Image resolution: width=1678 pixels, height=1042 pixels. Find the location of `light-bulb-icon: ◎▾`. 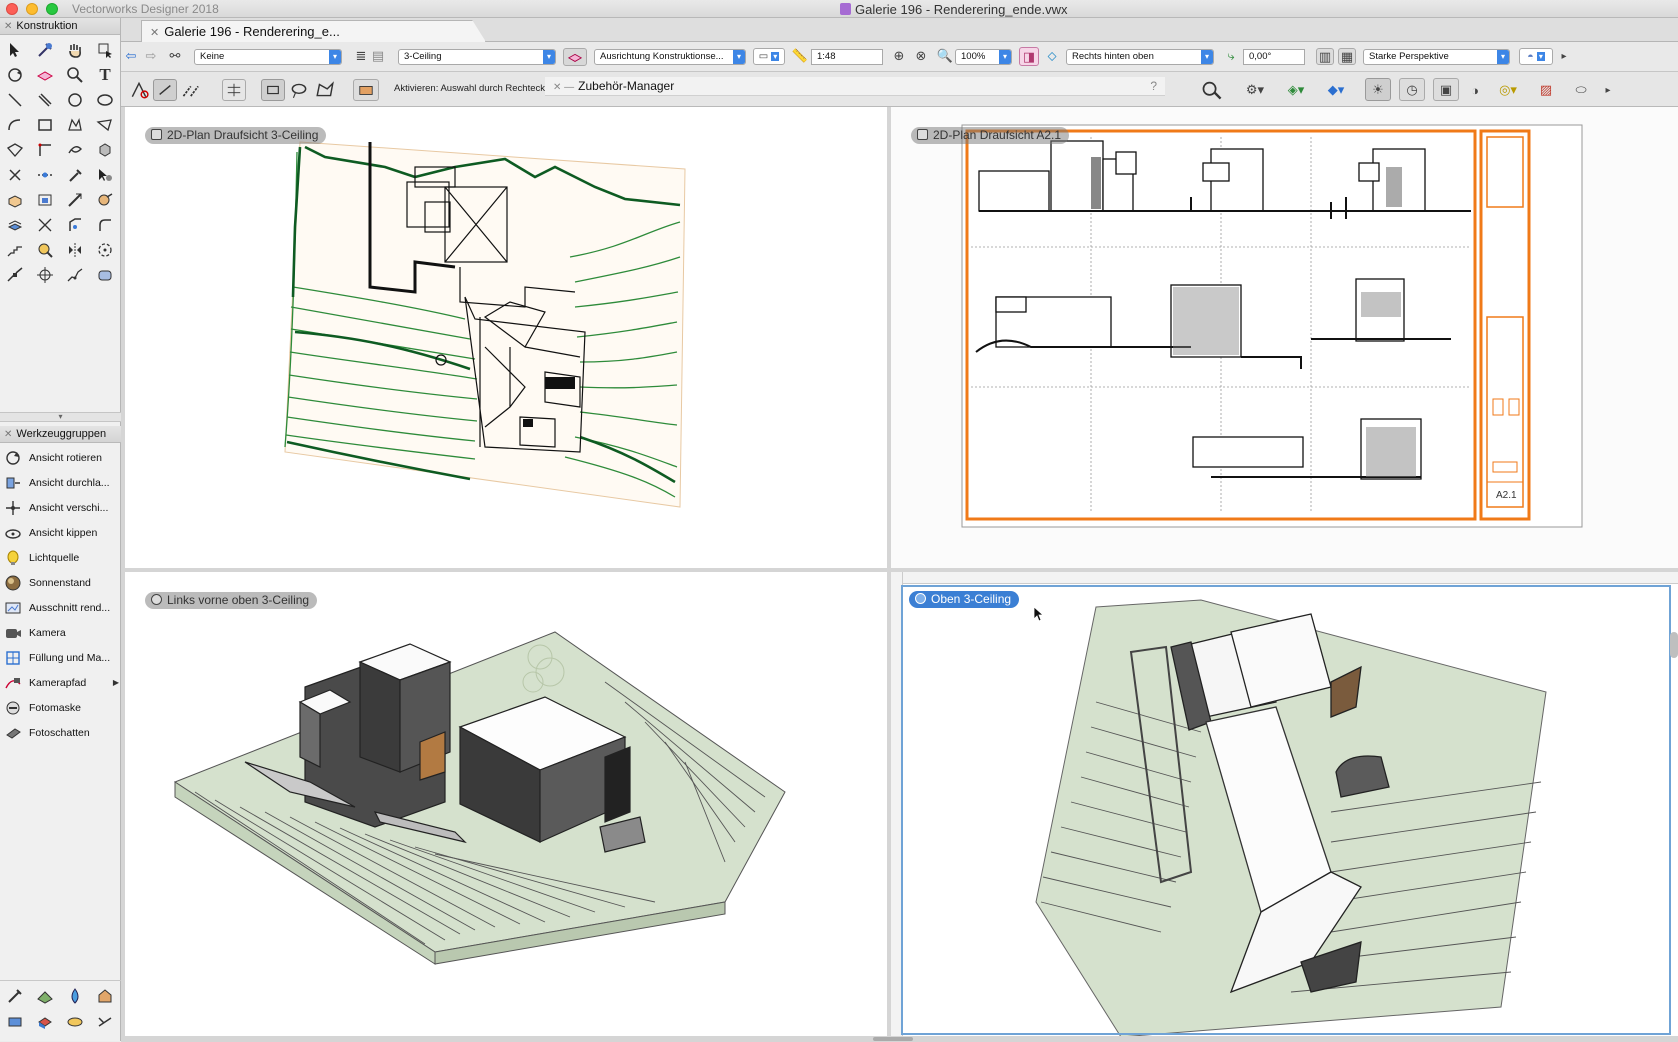

light-bulb-icon: ◎▾ is located at coordinates (1508, 90).